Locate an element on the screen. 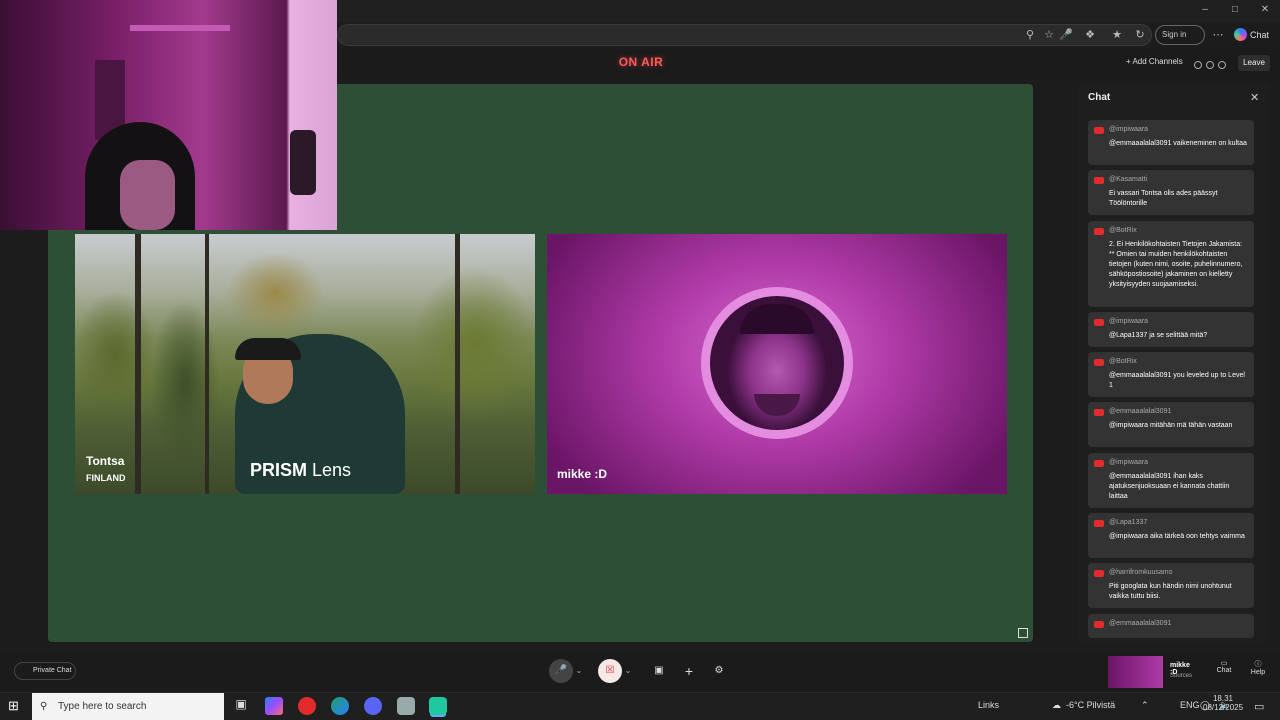  participant-subtitle: FINLAND is located at coordinates (106, 478).